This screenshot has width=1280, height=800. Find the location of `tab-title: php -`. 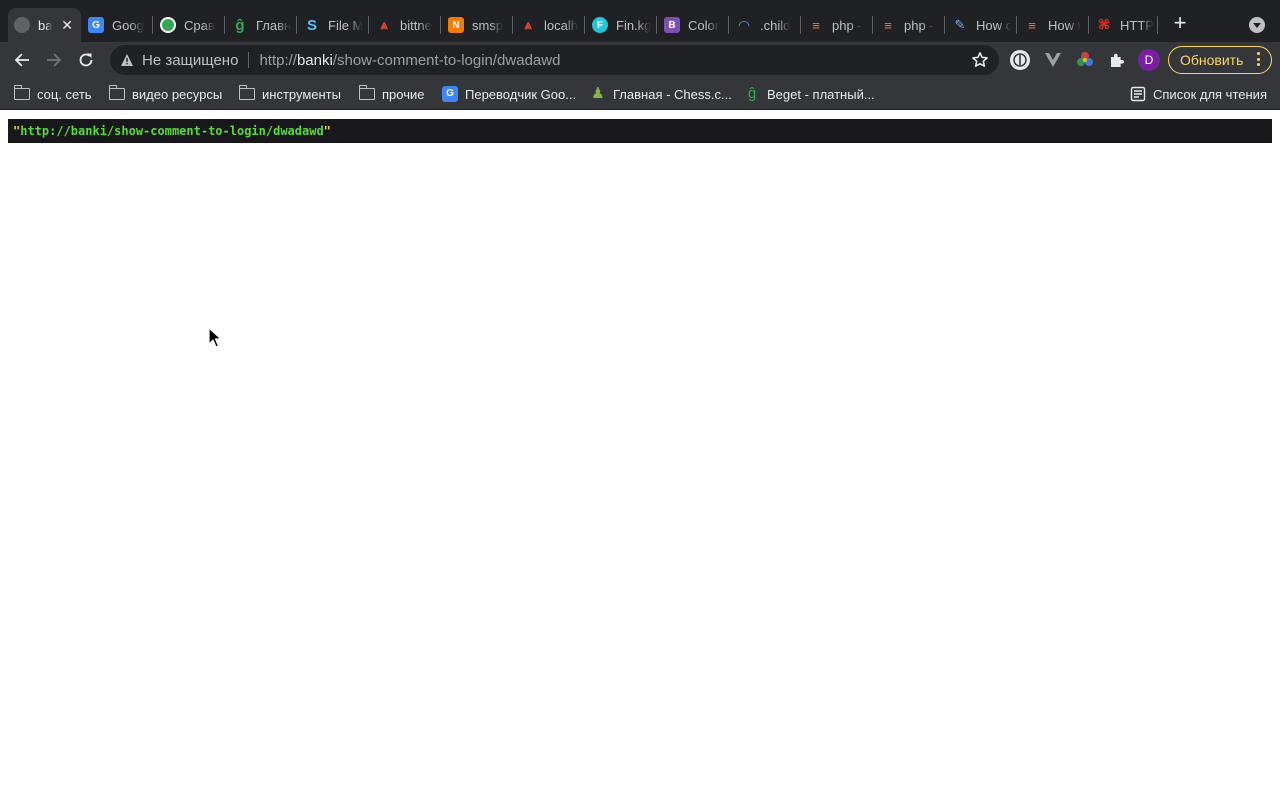

tab-title: php - is located at coordinates (919, 25).